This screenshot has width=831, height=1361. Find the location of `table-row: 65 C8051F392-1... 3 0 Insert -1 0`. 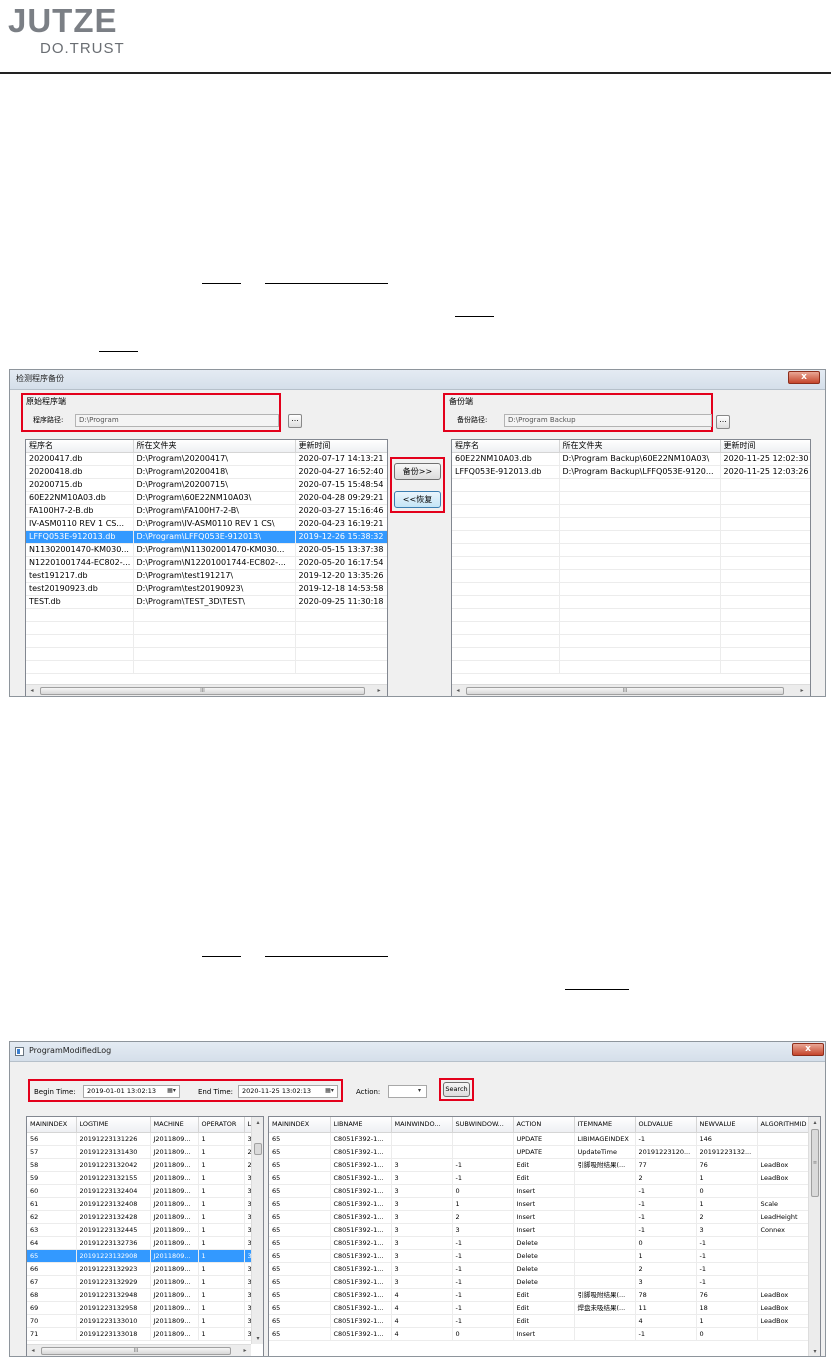

table-row: 65 C8051F392-1... 3 0 Insert -1 0 is located at coordinates (540, 1191).